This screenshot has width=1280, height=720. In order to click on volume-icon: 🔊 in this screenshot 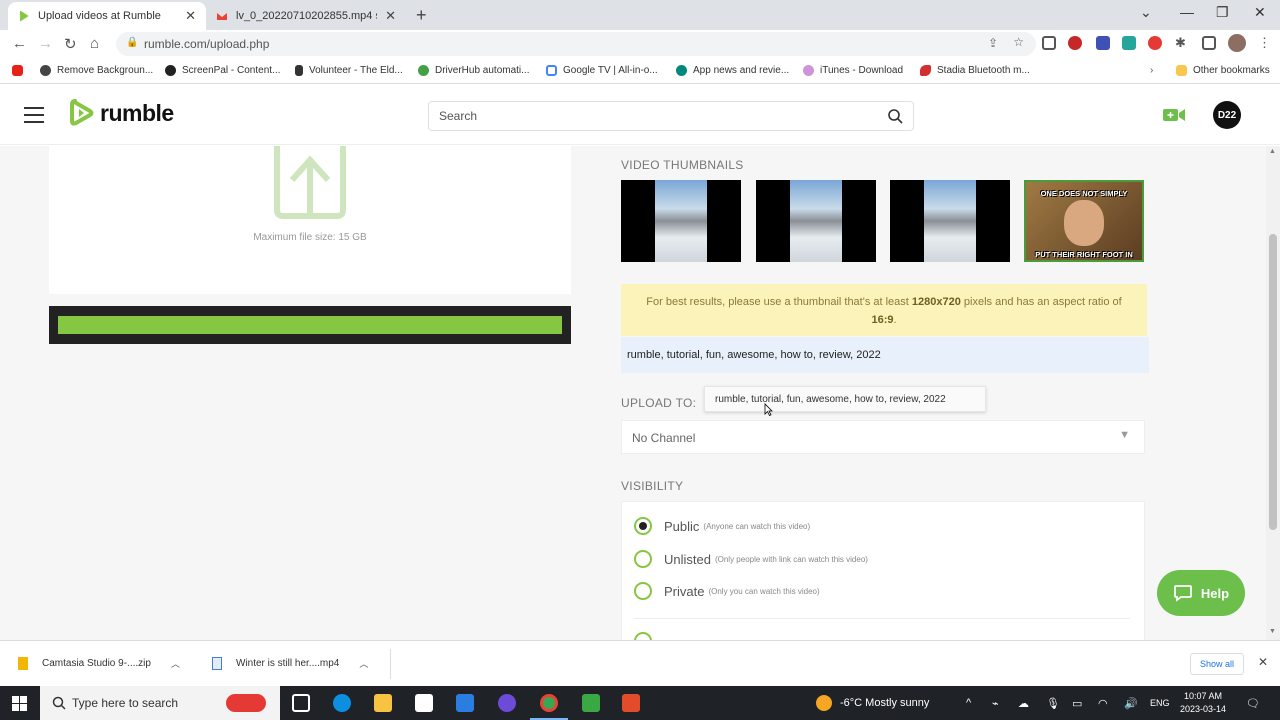, I will do `click(1131, 703)`.